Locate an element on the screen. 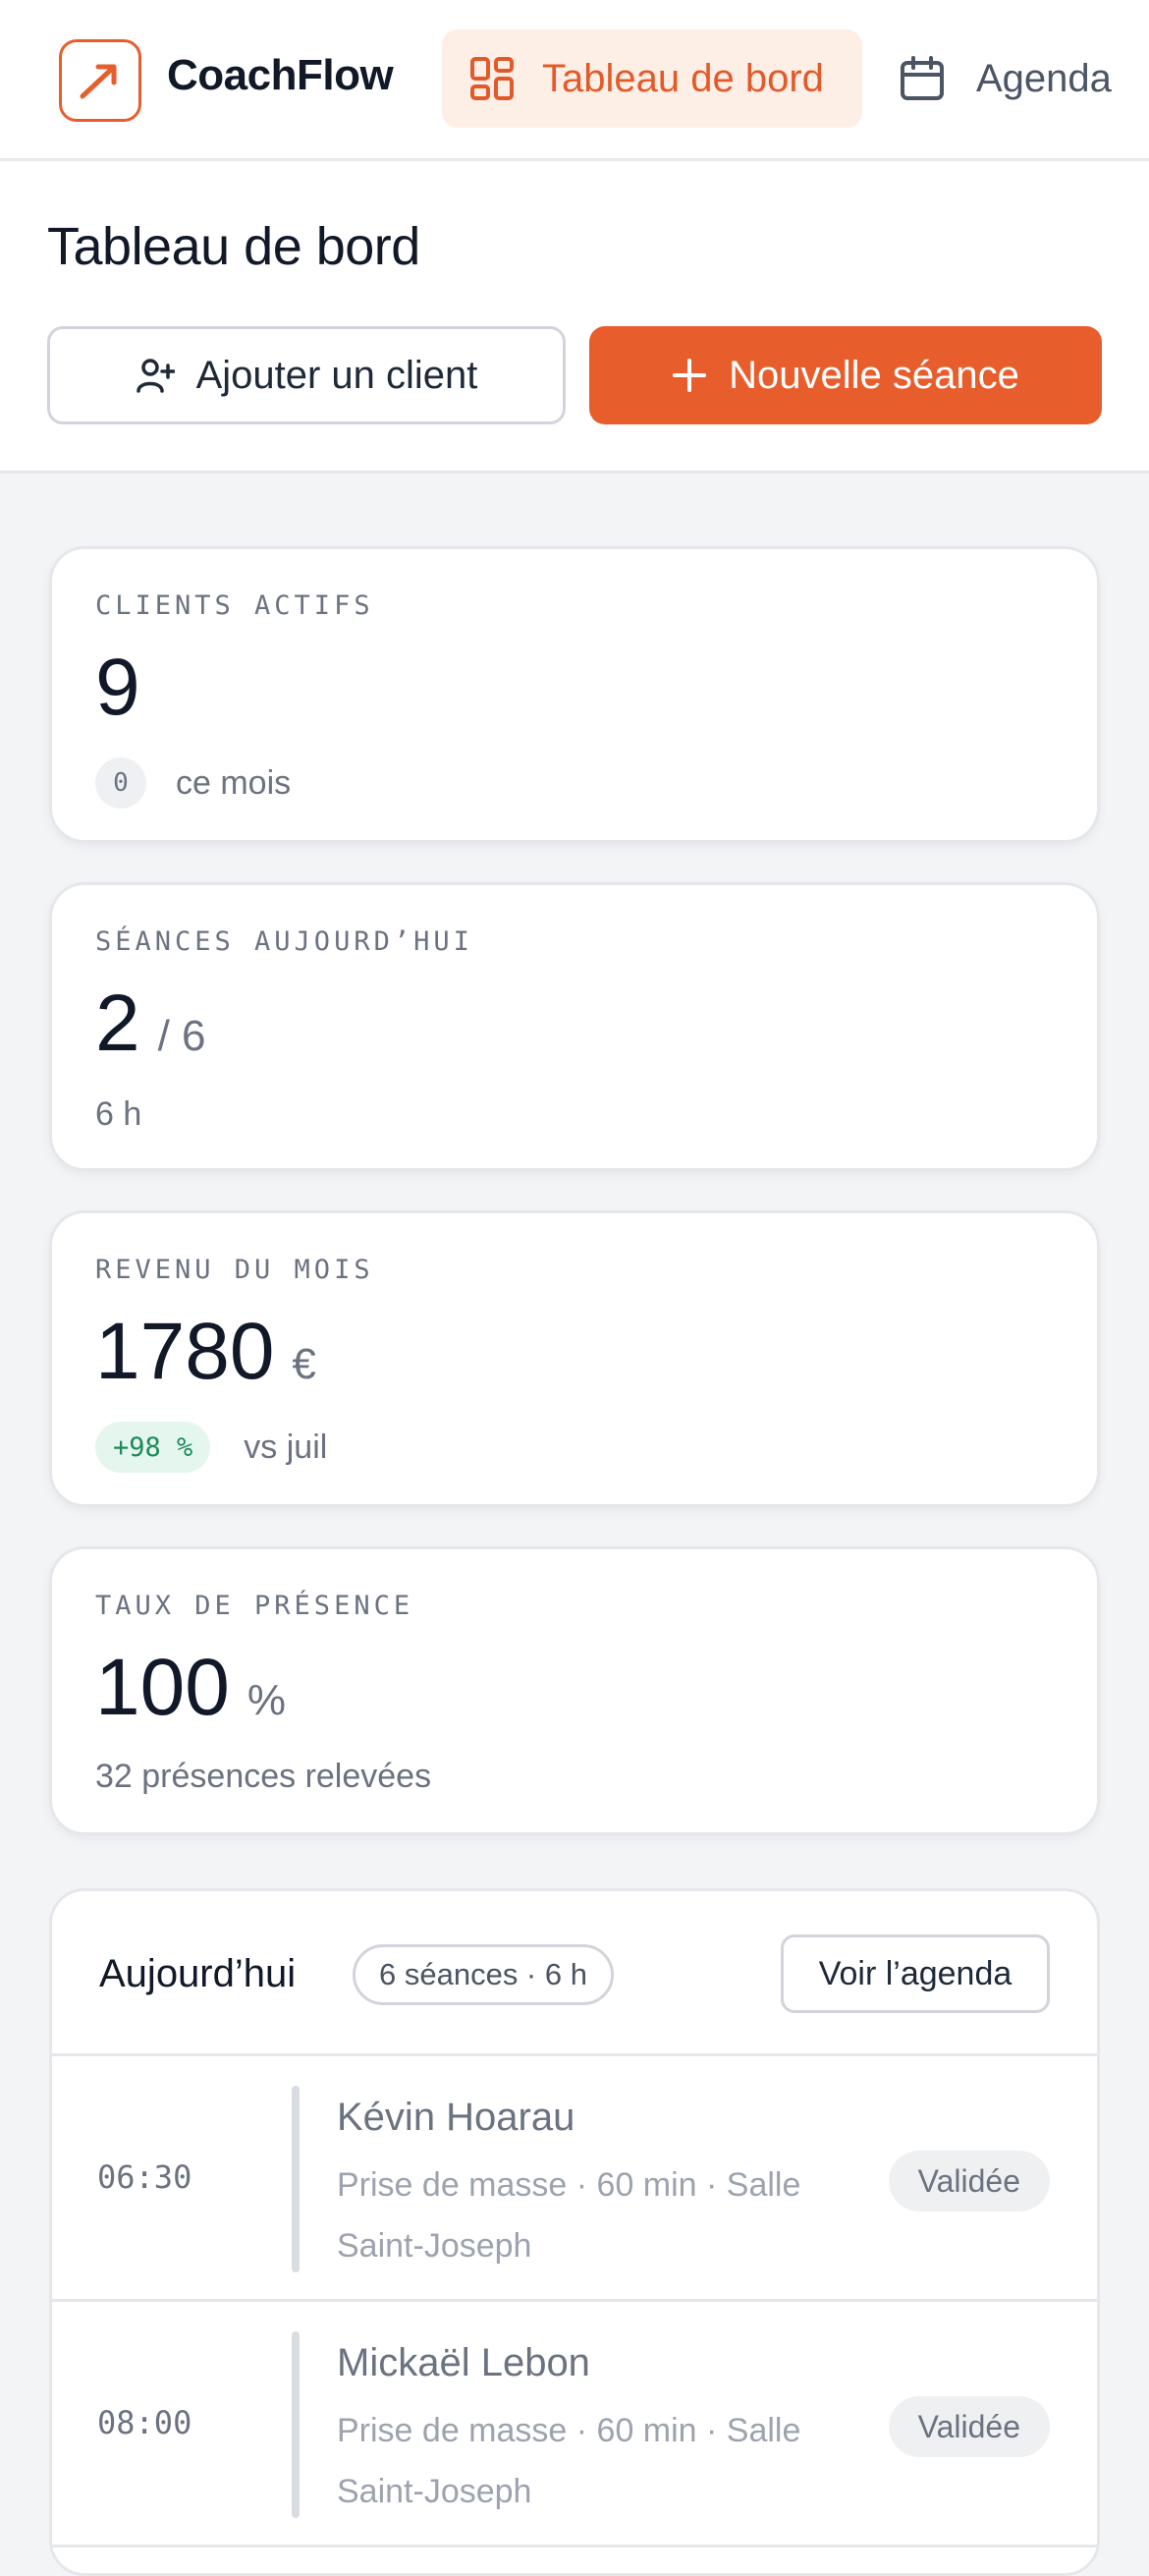  stat-value: 1780 € is located at coordinates (205, 1352).